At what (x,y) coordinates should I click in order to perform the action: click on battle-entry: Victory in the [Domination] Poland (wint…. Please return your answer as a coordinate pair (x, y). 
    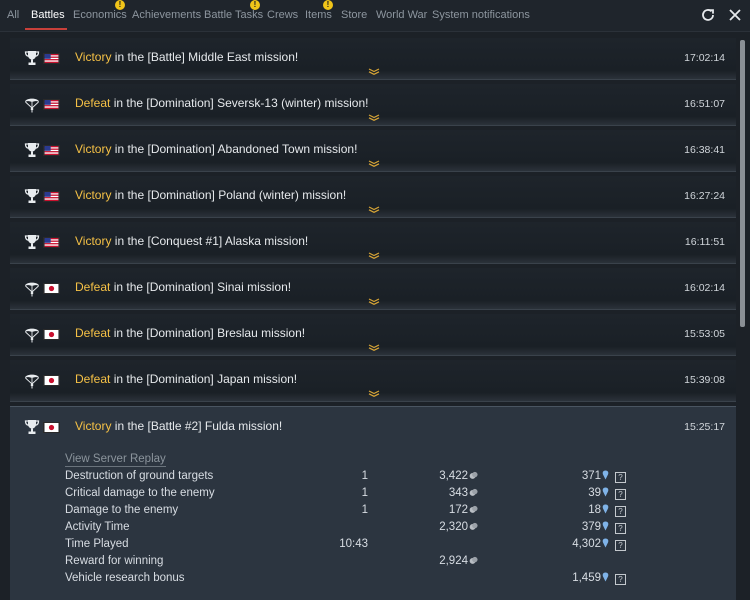
    Looking at the image, I should click on (373, 197).